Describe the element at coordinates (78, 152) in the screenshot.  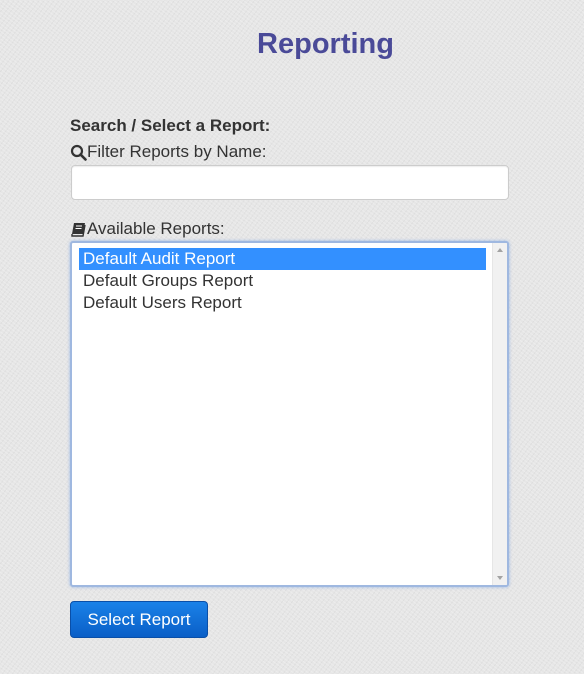
I see `search-icon` at that location.